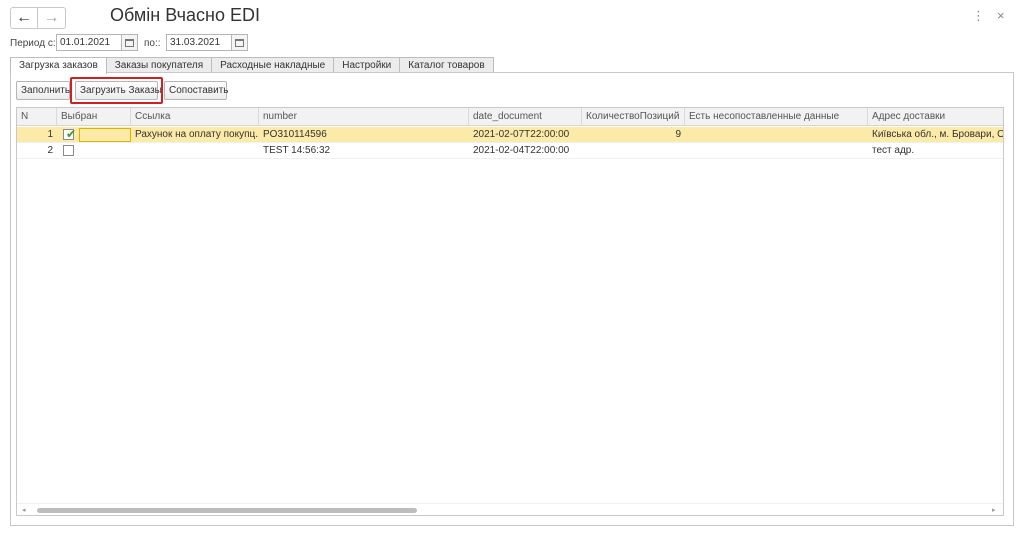  What do you see at coordinates (525, 135) in the screenshot?
I see `date-cell: 2021-02-07T22:00:00` at bounding box center [525, 135].